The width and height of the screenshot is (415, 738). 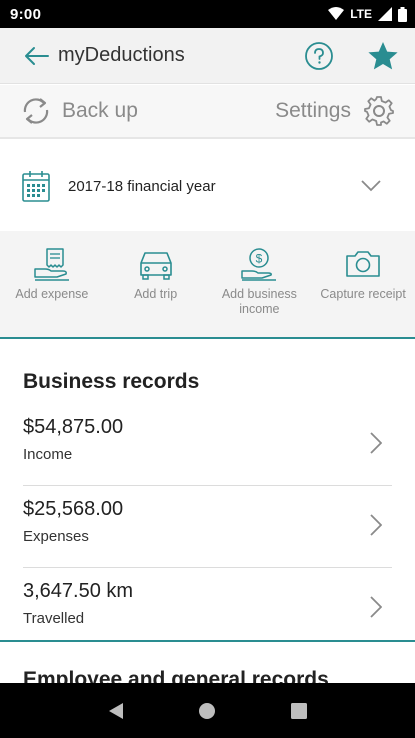 I want to click on add-trip-label: Add trip, so click(x=156, y=294).